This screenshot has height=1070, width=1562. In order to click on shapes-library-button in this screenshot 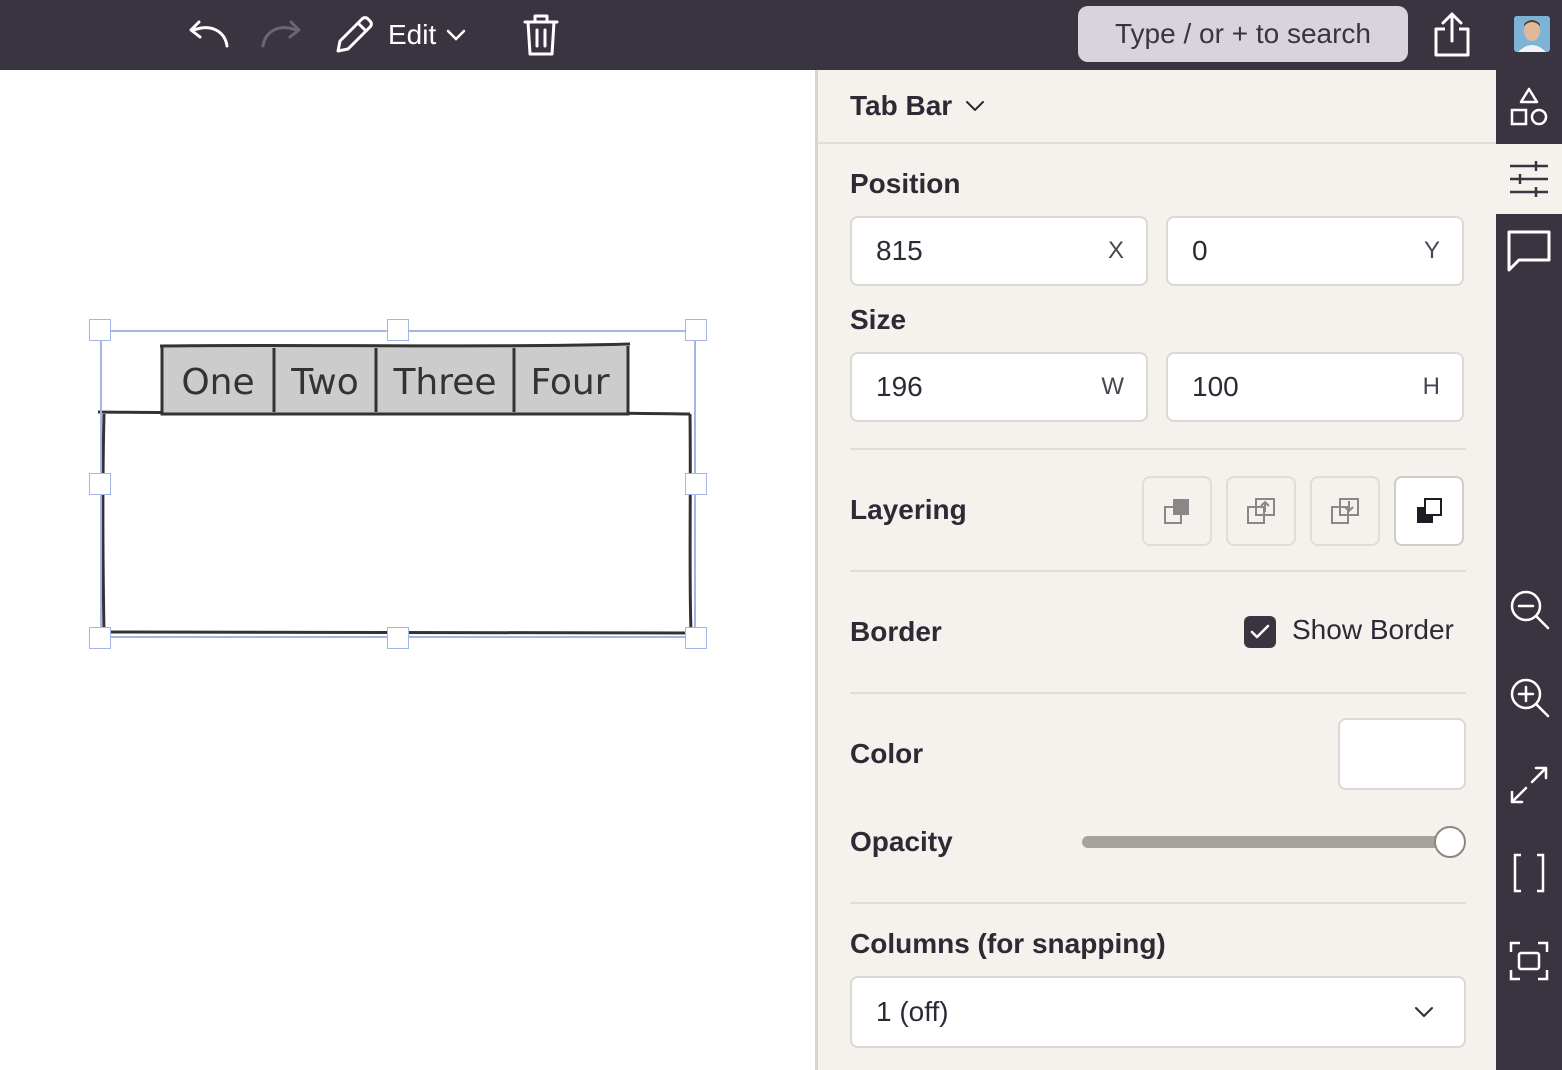, I will do `click(1529, 107)`.